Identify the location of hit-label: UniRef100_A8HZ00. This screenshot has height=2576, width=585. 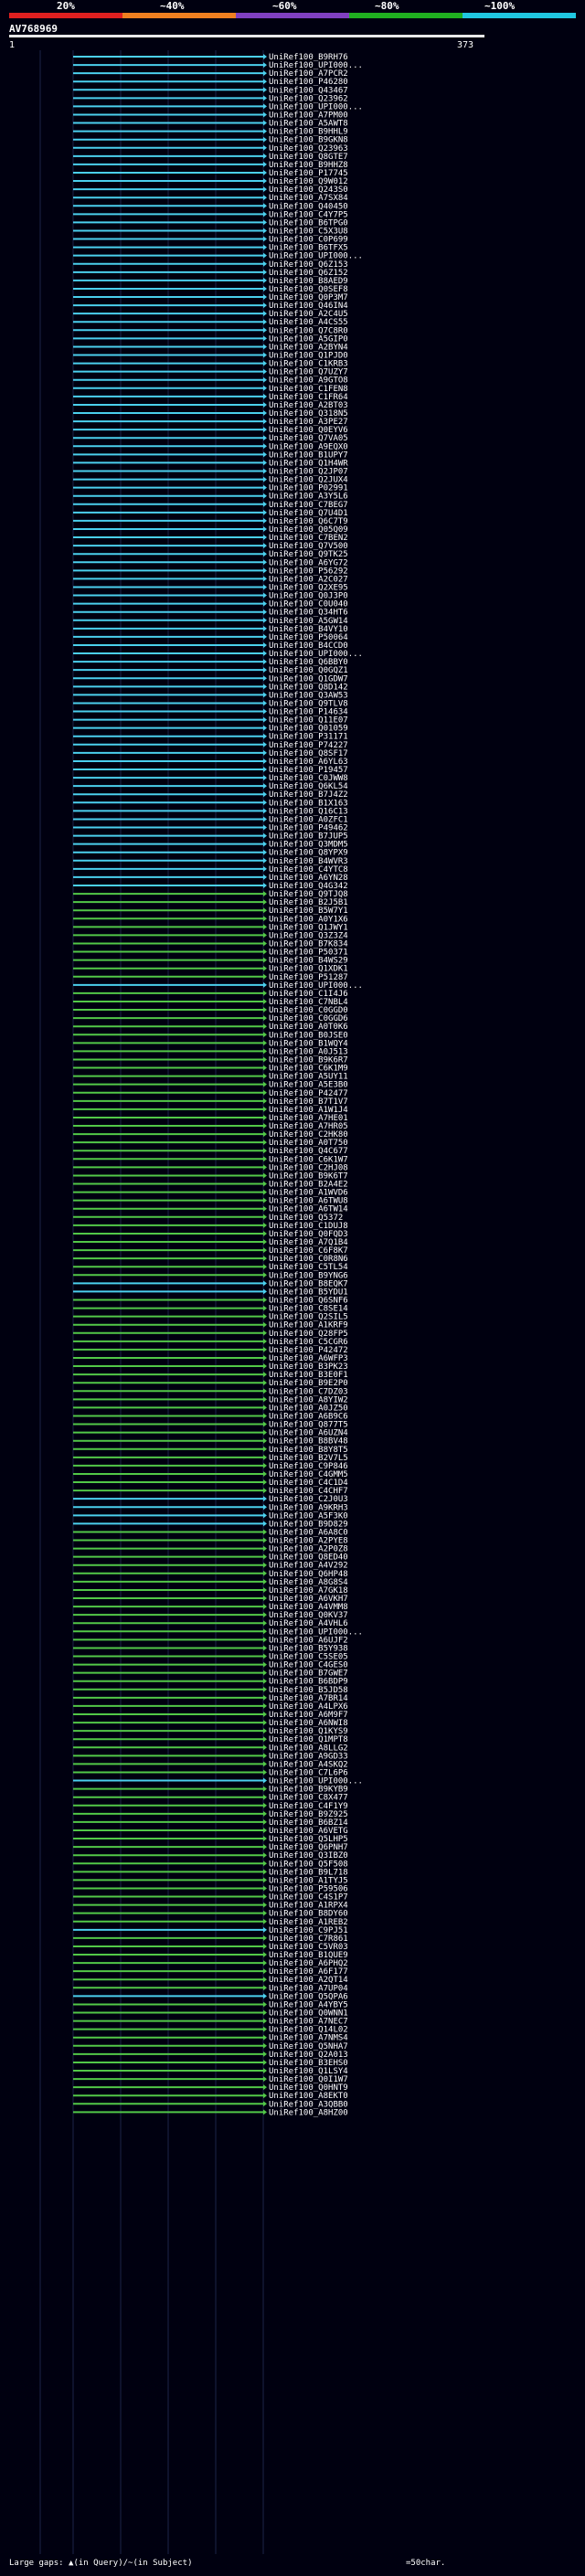
(309, 2112).